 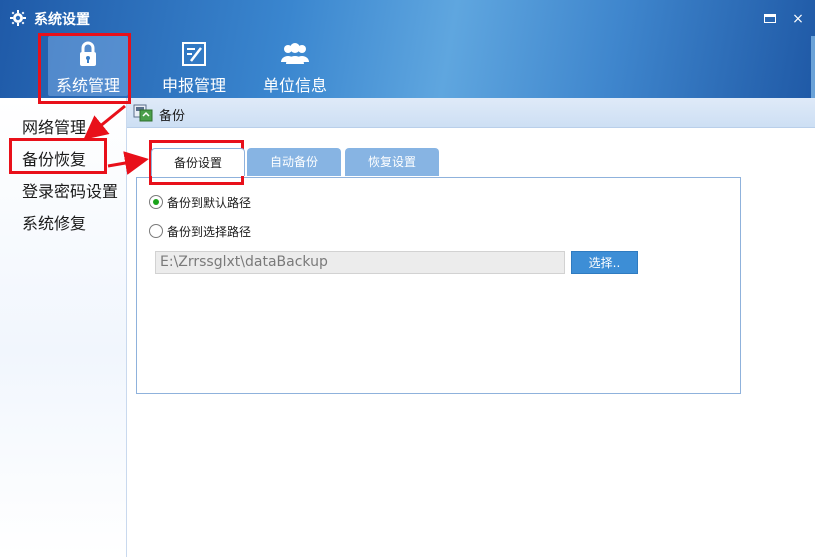 I want to click on tab-restore-settings: 恢复设置, so click(x=392, y=162).